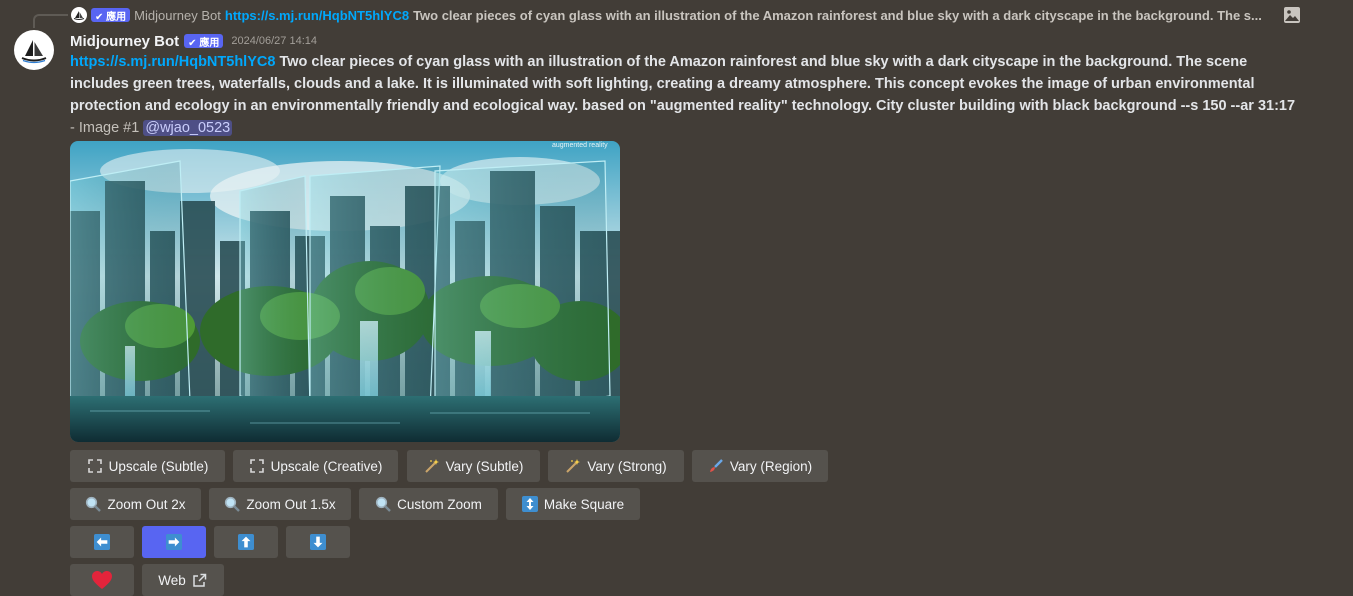  Describe the element at coordinates (200, 580) in the screenshot. I see `external-link-icon` at that location.